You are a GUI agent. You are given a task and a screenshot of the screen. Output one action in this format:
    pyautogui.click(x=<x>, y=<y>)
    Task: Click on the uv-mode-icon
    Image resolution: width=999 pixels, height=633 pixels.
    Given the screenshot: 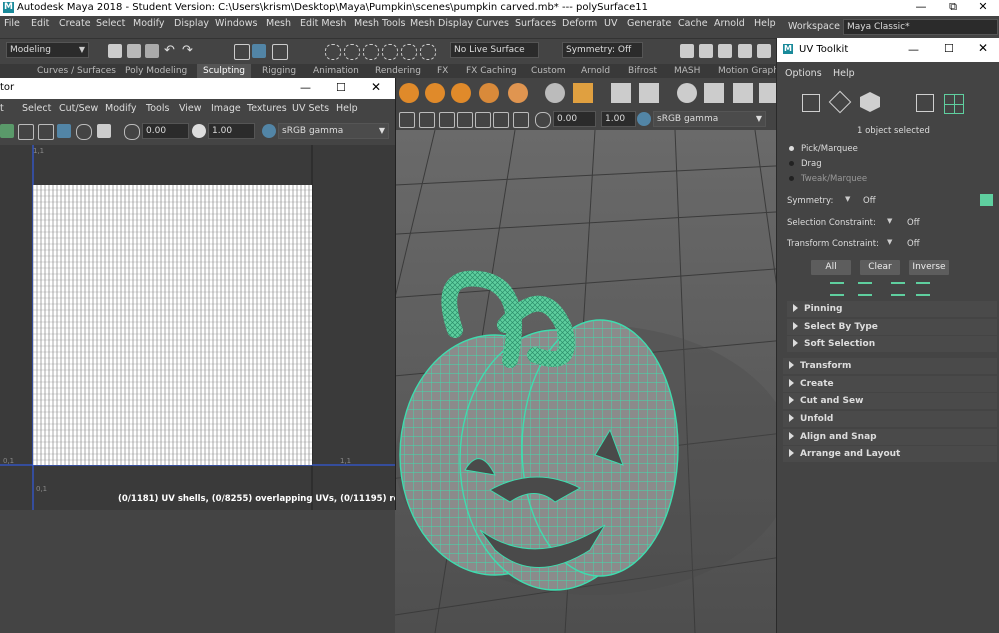 What is the action you would take?
    pyautogui.click(x=925, y=103)
    